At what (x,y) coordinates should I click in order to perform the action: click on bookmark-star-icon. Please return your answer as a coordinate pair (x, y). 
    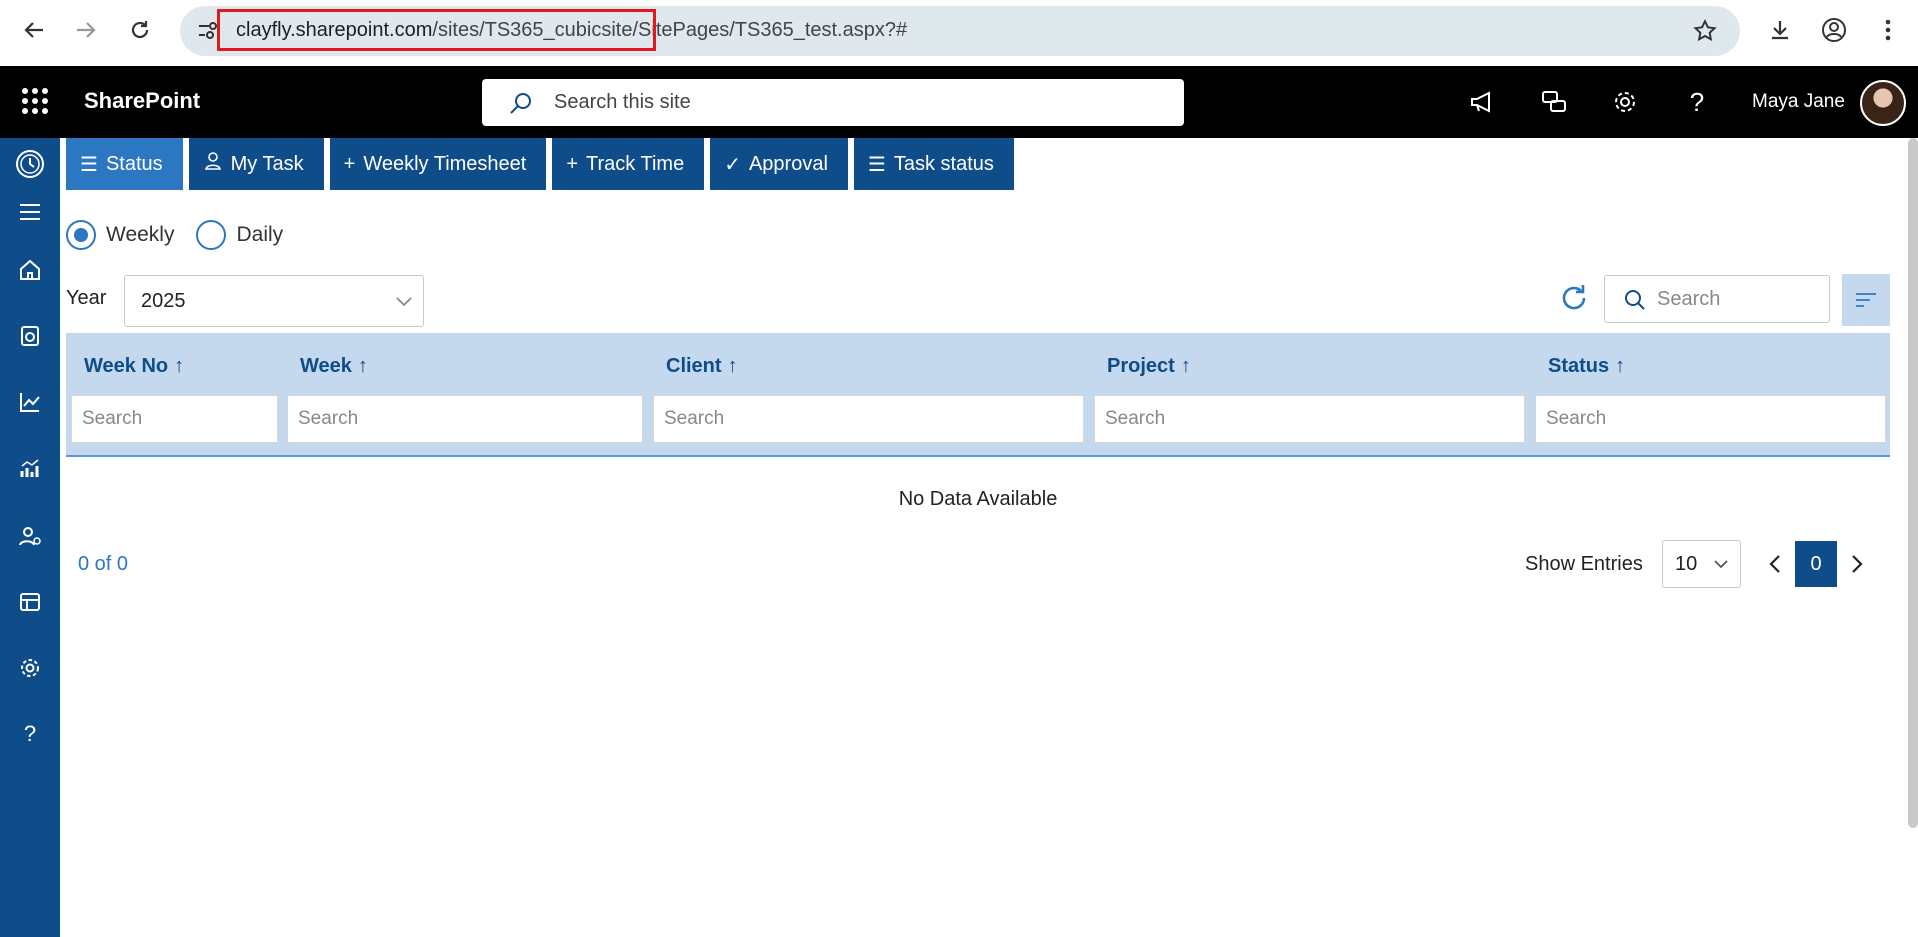
    Looking at the image, I should click on (1705, 33).